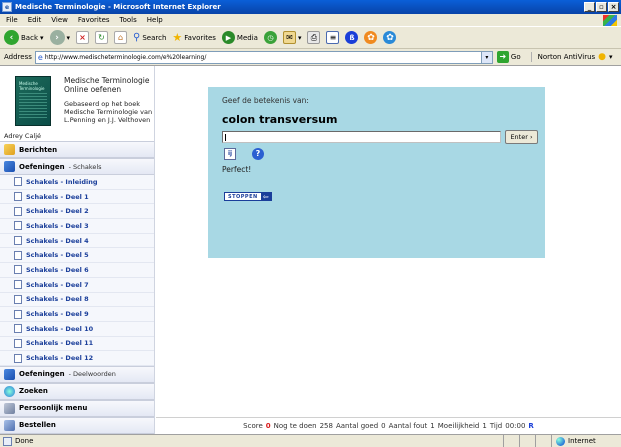 The image size is (621, 447). I want to click on reset-link: R, so click(530, 426).